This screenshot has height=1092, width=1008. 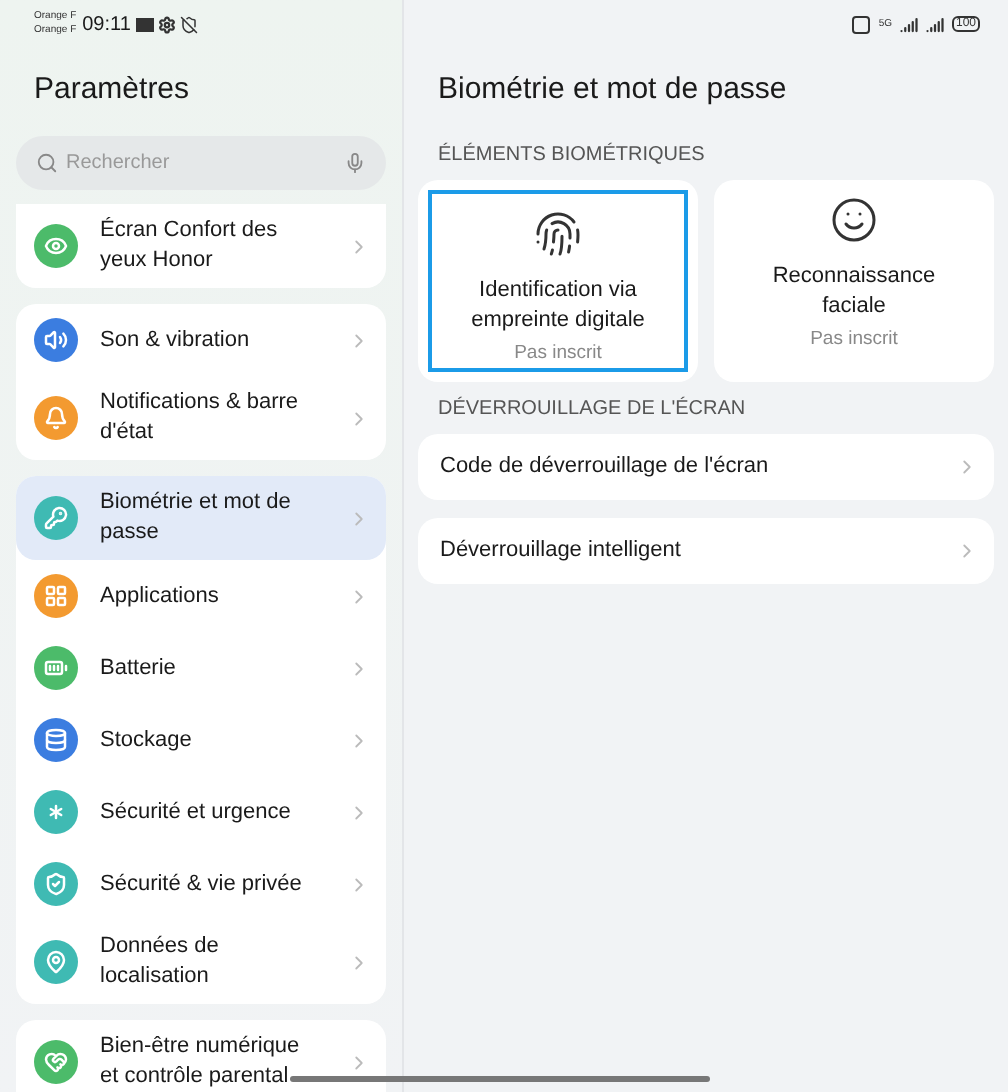 What do you see at coordinates (196, 518) in the screenshot?
I see `item-label: Biométrie et mot de passe` at bounding box center [196, 518].